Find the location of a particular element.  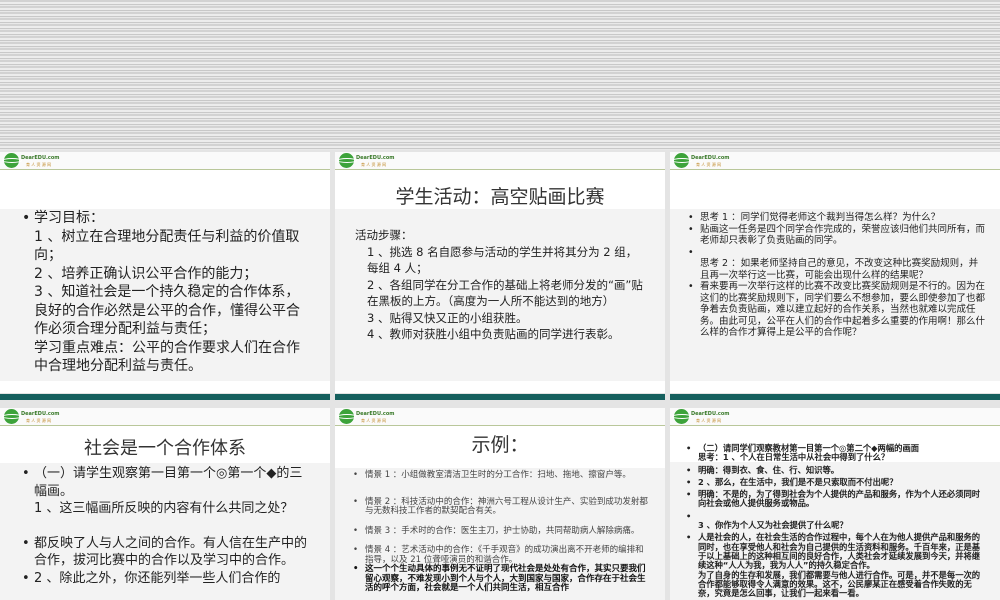

steps-heading: 活动步骤： is located at coordinates (384, 235).